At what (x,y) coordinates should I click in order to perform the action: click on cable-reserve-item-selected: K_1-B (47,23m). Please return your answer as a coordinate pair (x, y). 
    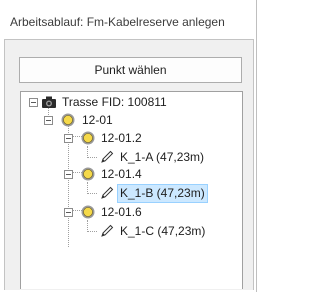
    Looking at the image, I should click on (162, 193).